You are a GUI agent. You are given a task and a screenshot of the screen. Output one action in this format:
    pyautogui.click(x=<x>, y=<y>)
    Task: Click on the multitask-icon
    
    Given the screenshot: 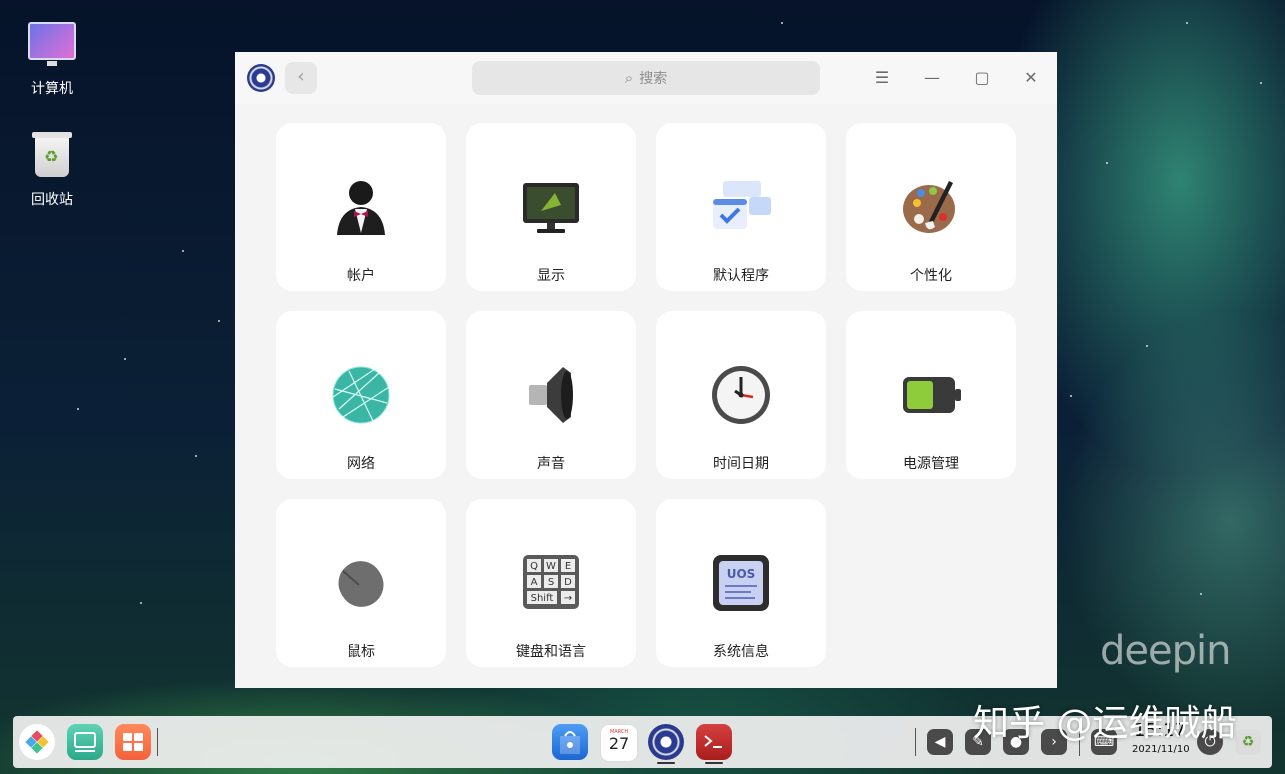 What is the action you would take?
    pyautogui.click(x=85, y=742)
    